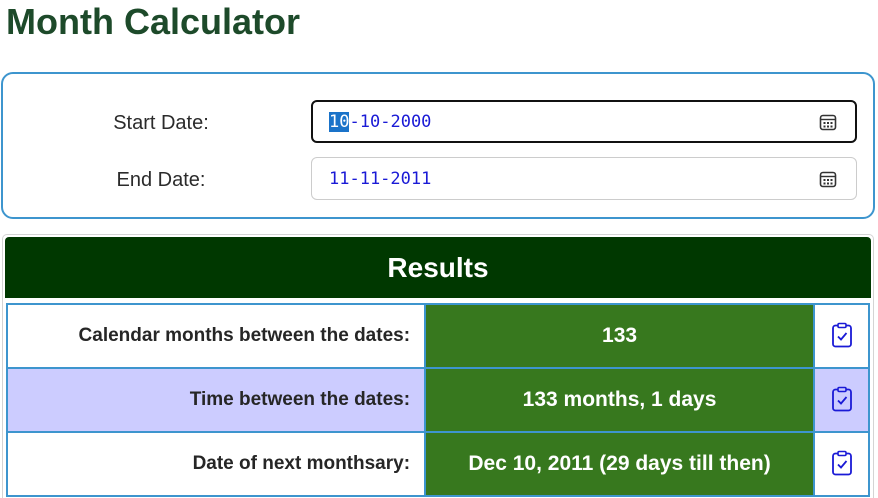  I want to click on end-date-value: 11-11-2011, so click(380, 178).